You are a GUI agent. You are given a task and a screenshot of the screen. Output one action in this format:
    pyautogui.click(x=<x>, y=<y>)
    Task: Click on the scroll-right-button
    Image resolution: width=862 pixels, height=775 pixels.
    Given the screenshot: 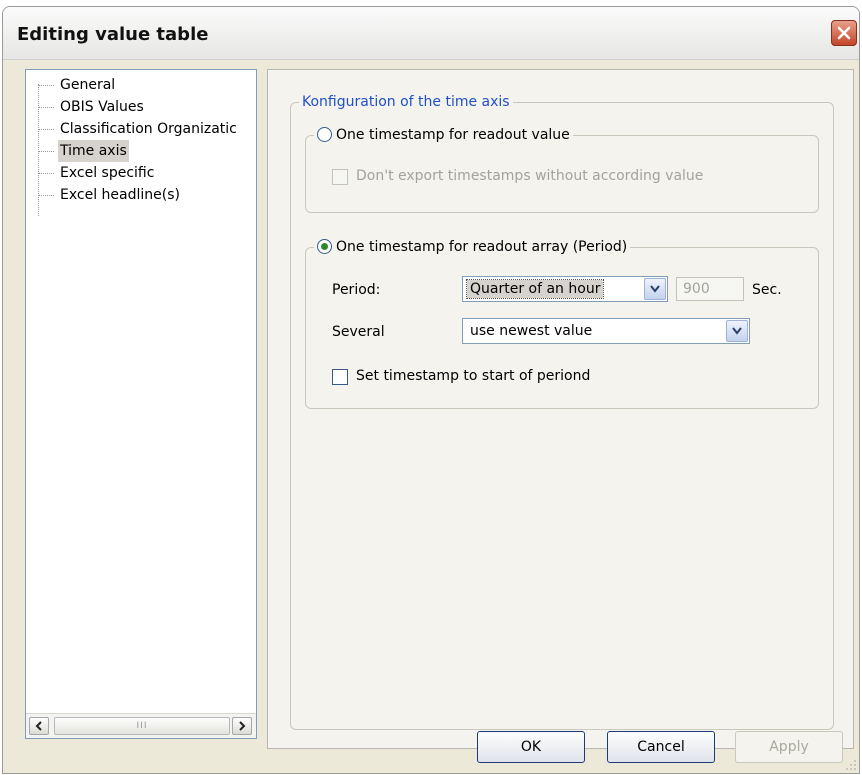 What is the action you would take?
    pyautogui.click(x=242, y=726)
    